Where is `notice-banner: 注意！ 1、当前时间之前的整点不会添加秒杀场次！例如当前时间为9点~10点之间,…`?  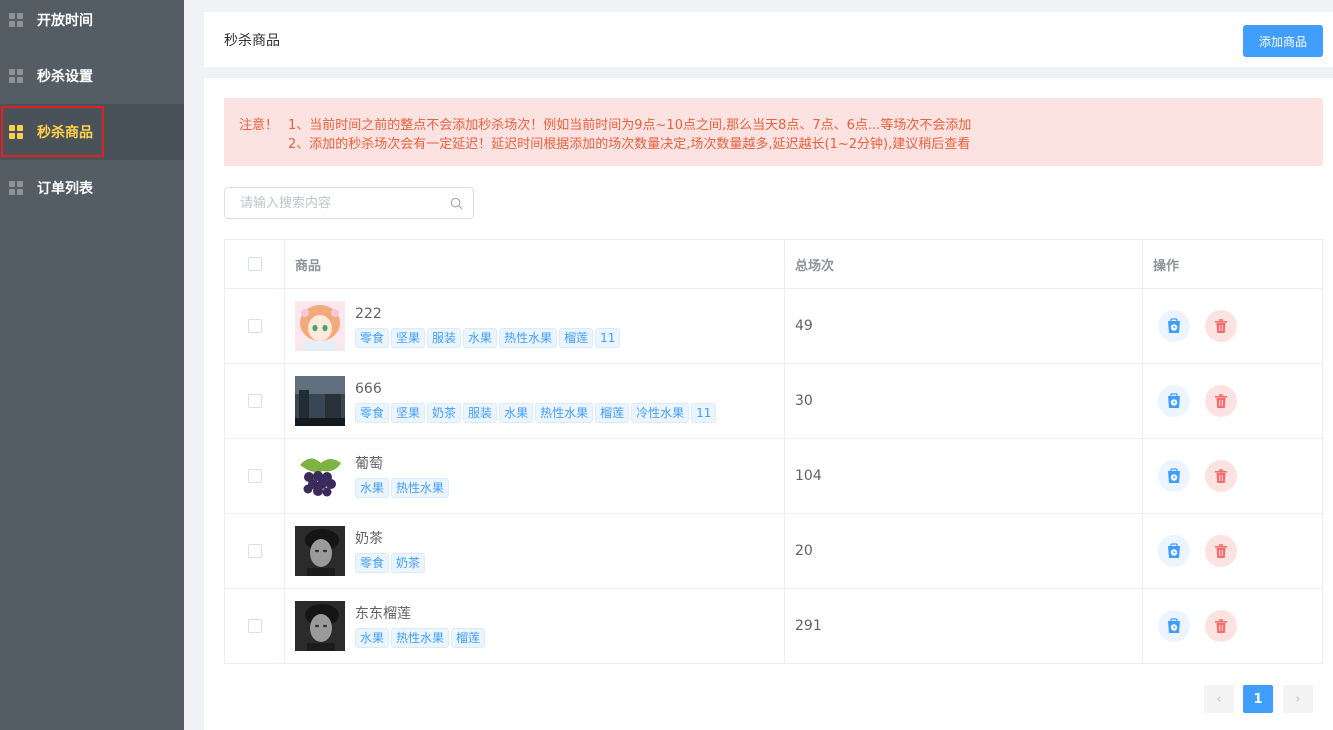
notice-banner: 注意！ 1、当前时间之前的整点不会添加秒杀场次！例如当前时间为9点~10点之间,… is located at coordinates (773, 132).